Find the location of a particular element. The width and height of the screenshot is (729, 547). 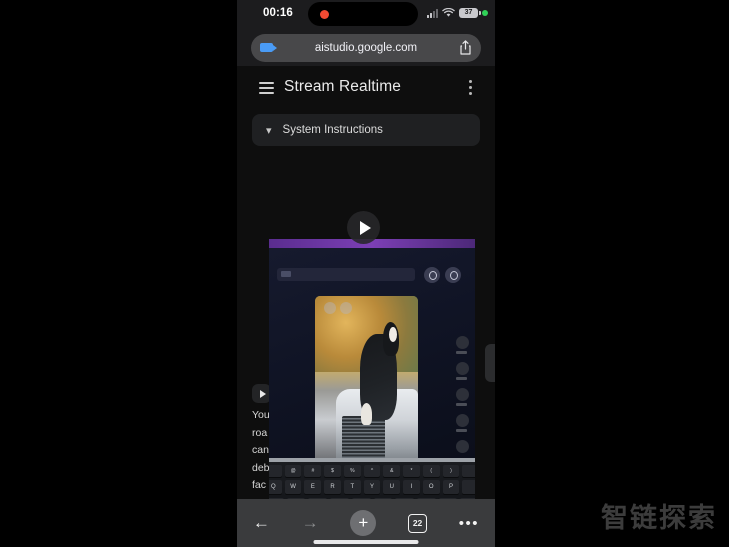

video-social-action-rail is located at coordinates (462, 394).